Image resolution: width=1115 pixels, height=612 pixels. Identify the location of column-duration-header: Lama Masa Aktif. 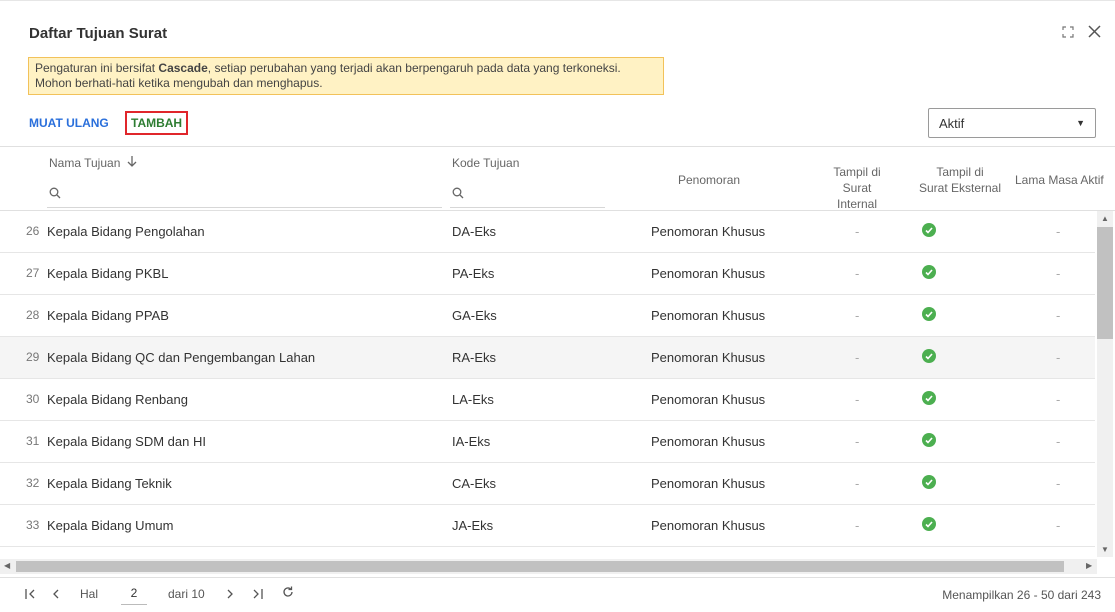
(1059, 180).